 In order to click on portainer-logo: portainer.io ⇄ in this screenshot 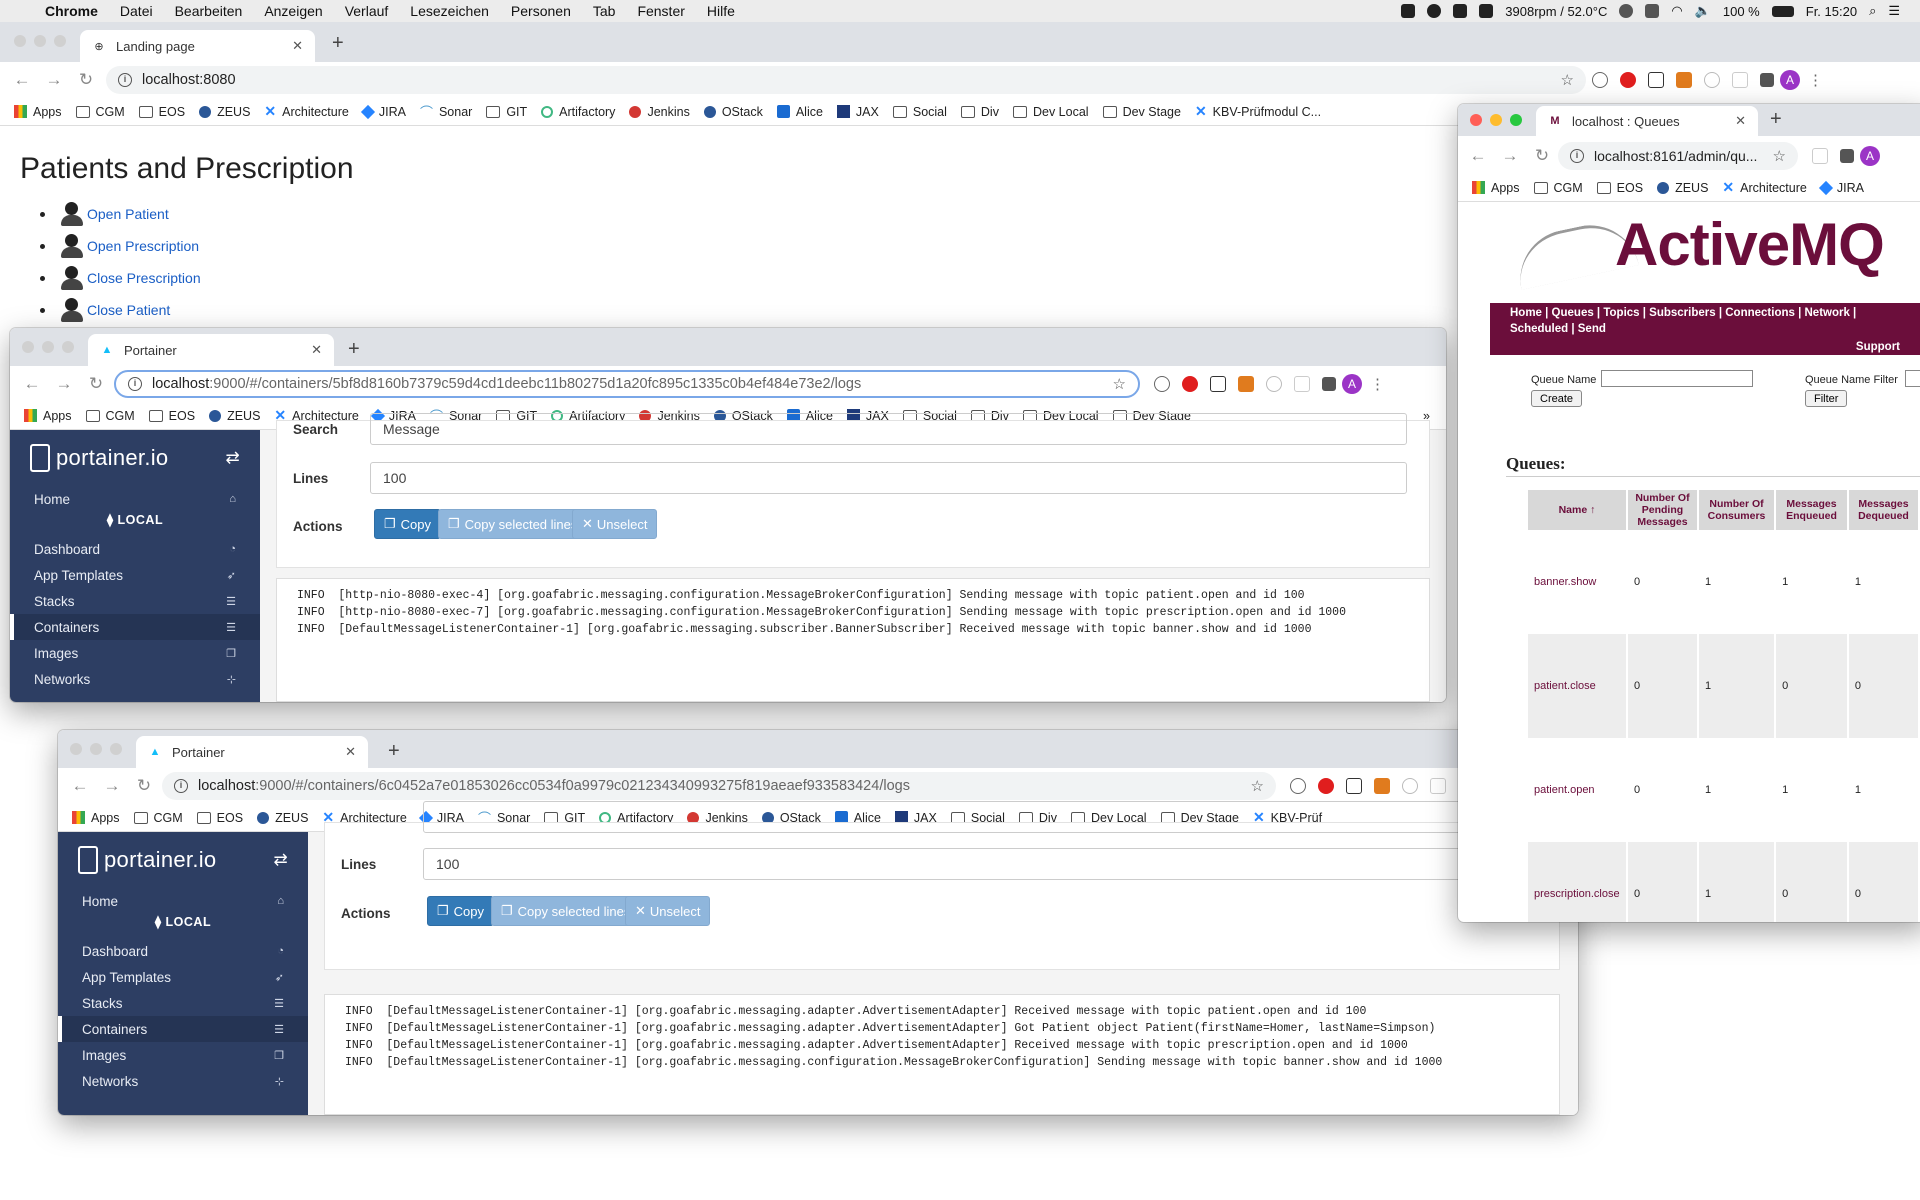, I will do `click(183, 860)`.